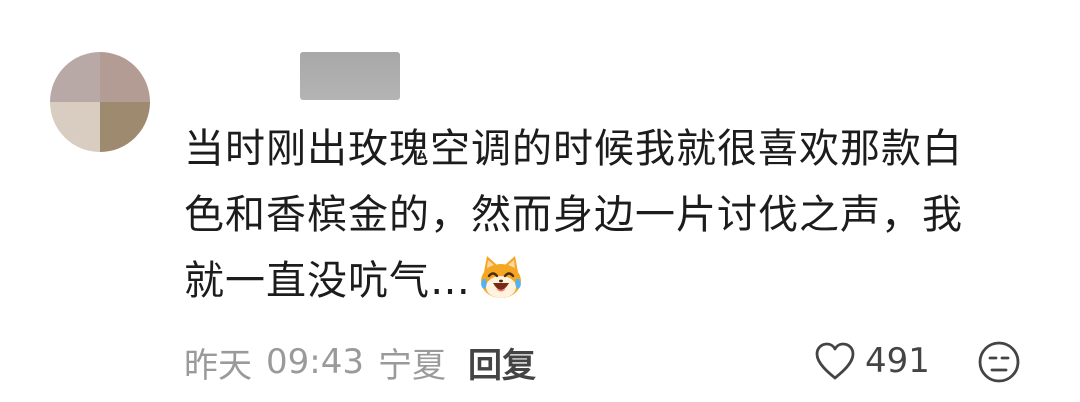 The width and height of the screenshot is (1080, 402). I want to click on laughing-crying-cat-emoji, so click(501, 278).